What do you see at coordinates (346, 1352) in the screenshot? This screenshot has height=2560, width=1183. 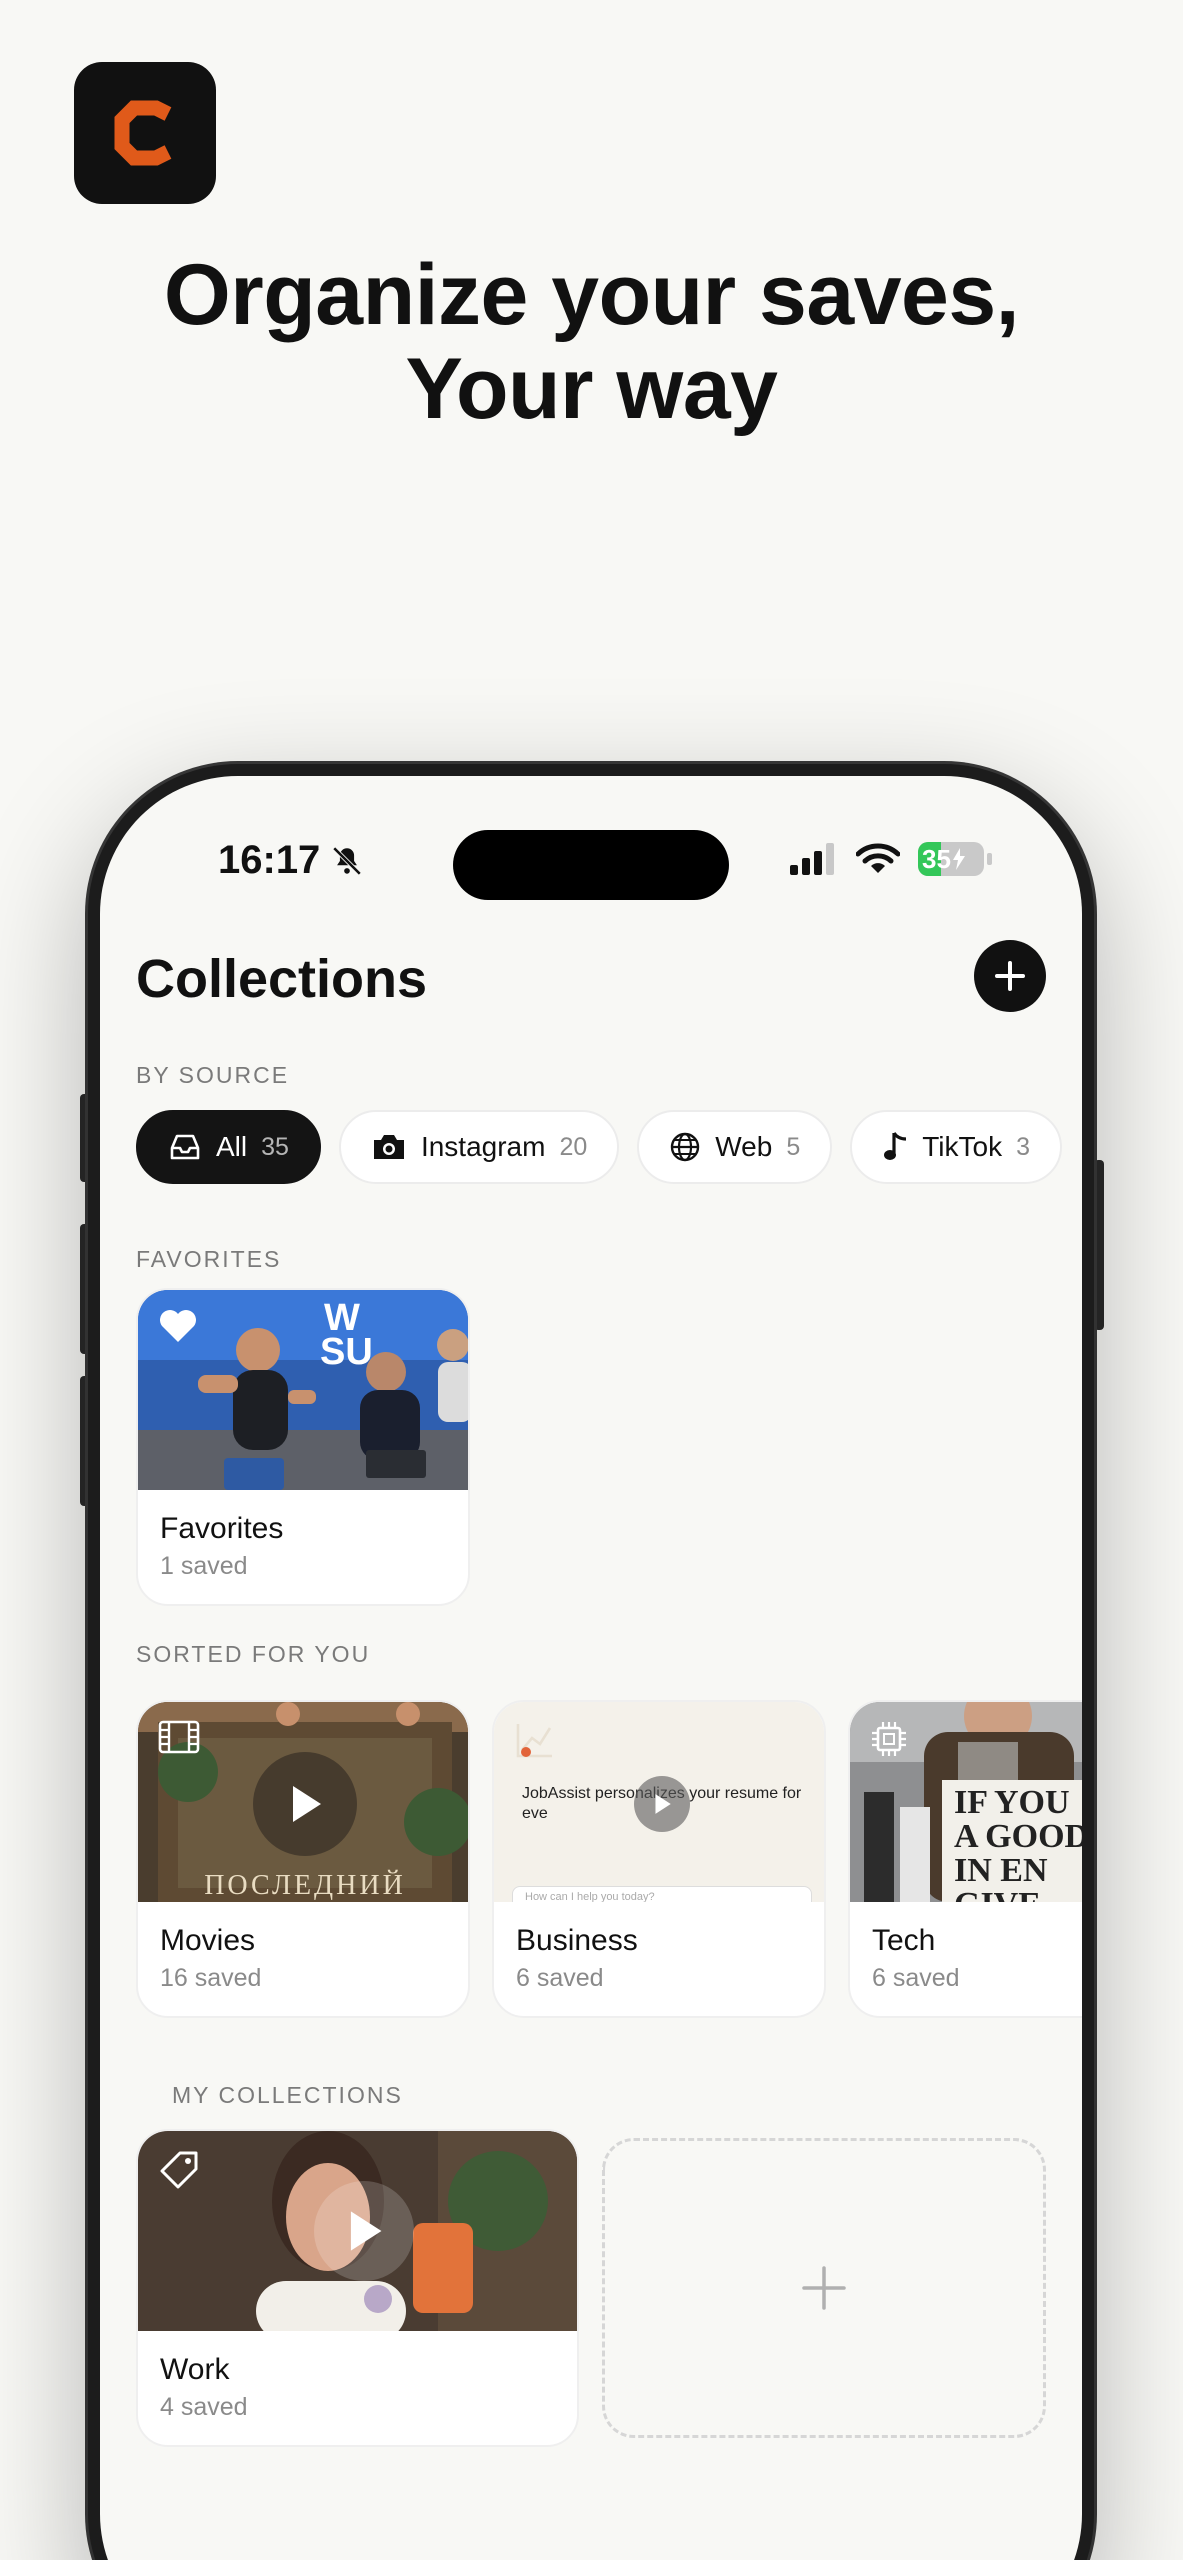 I see `svg-text: SU` at bounding box center [346, 1352].